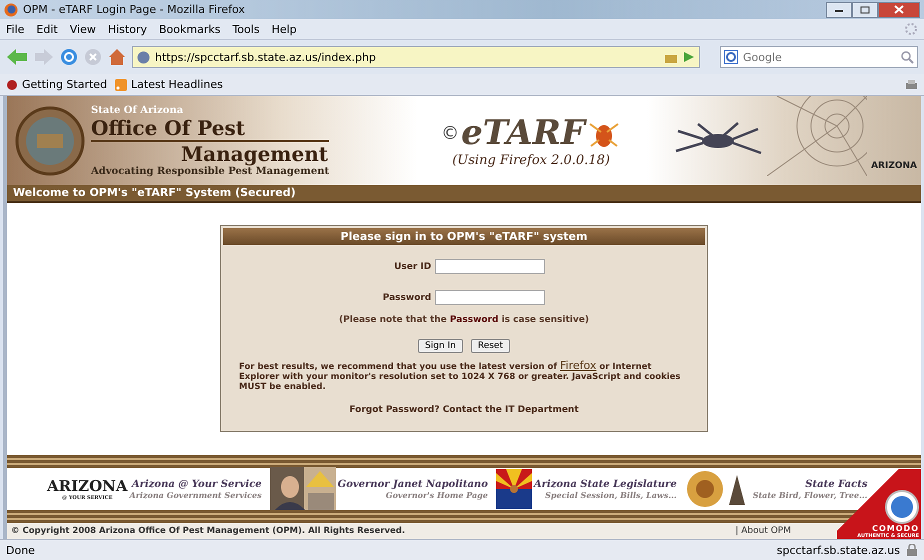  I want to click on back-icon, so click(17, 57).